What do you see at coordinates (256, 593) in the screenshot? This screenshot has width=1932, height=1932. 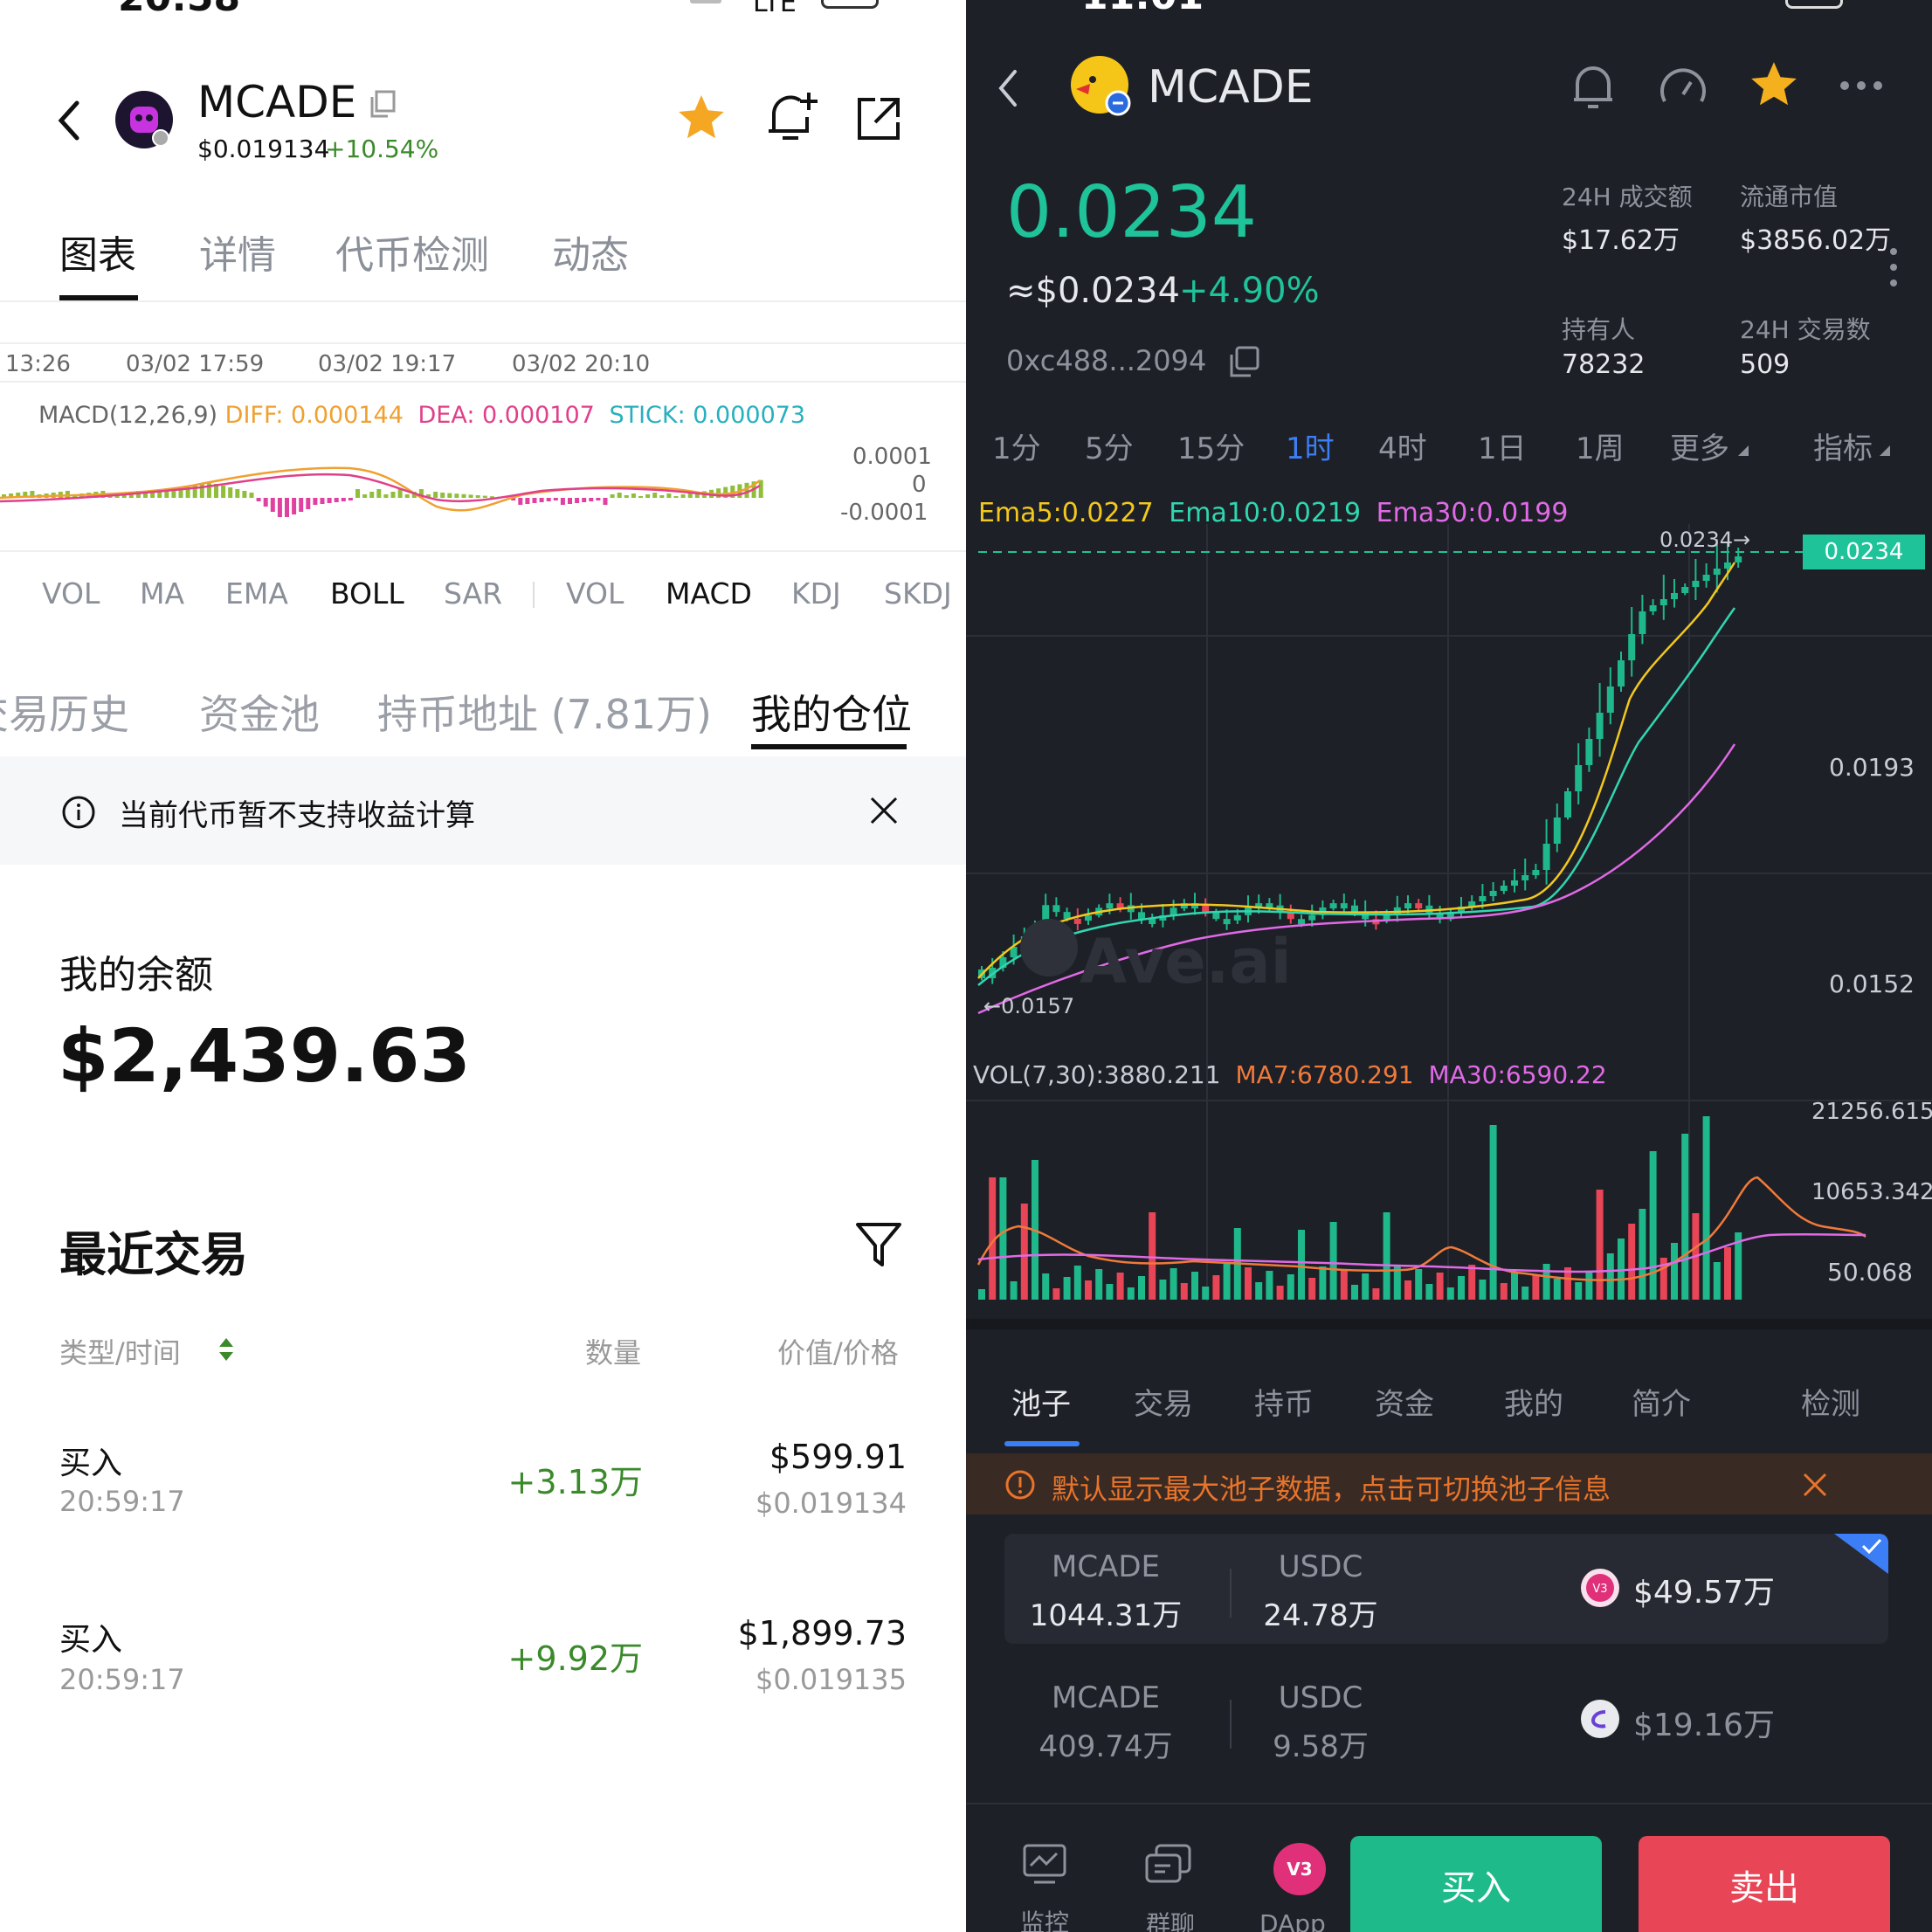 I see `indicator-ema: EMA` at bounding box center [256, 593].